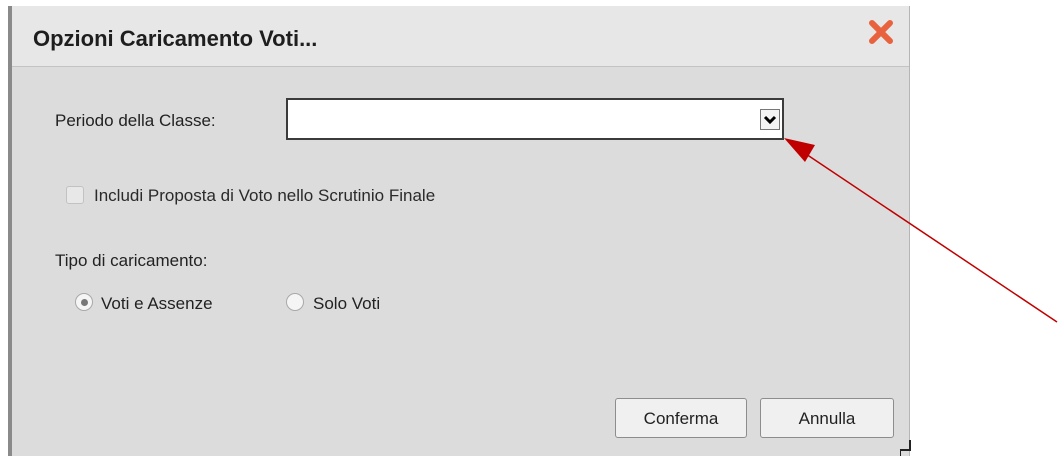 This screenshot has width=1064, height=463. What do you see at coordinates (535, 119) in the screenshot?
I see `periodo-select` at bounding box center [535, 119].